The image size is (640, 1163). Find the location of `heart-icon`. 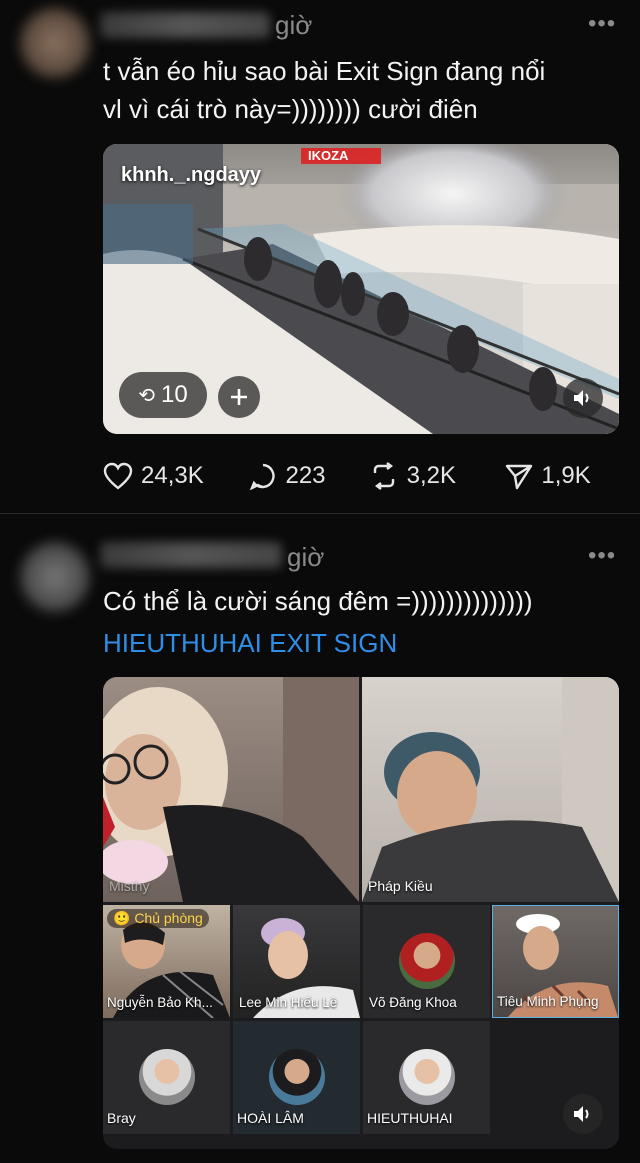

heart-icon is located at coordinates (118, 476).